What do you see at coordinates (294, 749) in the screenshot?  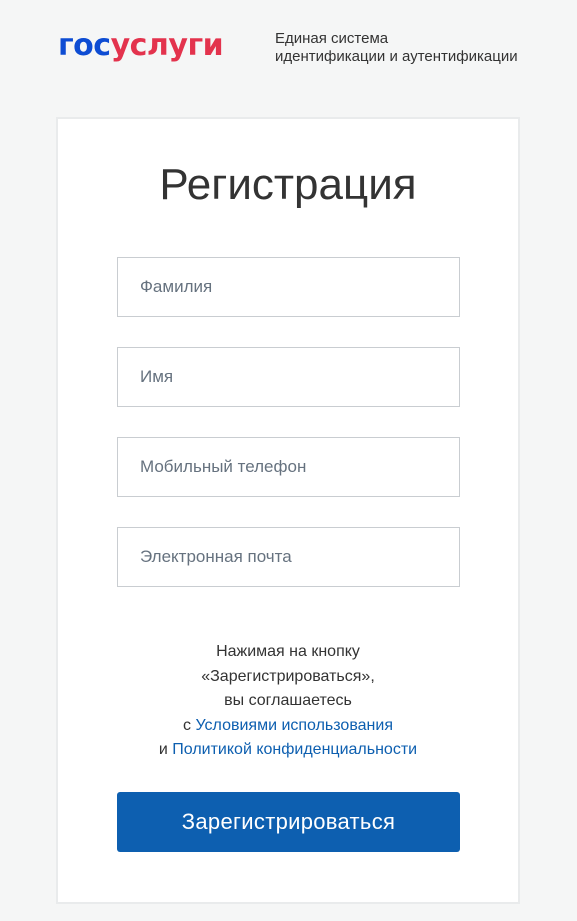 I see `privacy-policy-link: Политикой конфиденциальности` at bounding box center [294, 749].